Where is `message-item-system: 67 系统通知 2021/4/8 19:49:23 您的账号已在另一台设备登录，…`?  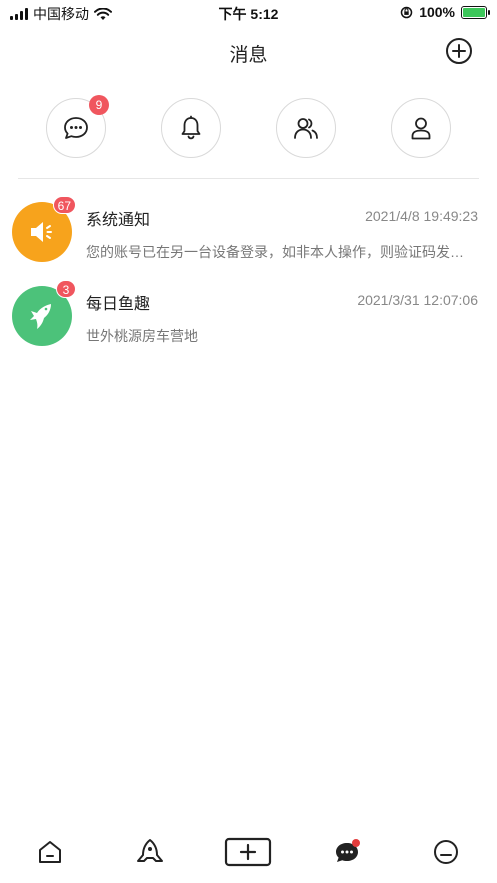 message-item-system: 67 系统通知 2021/4/8 19:49:23 您的账号已在另一台设备登录，… is located at coordinates (248, 239).